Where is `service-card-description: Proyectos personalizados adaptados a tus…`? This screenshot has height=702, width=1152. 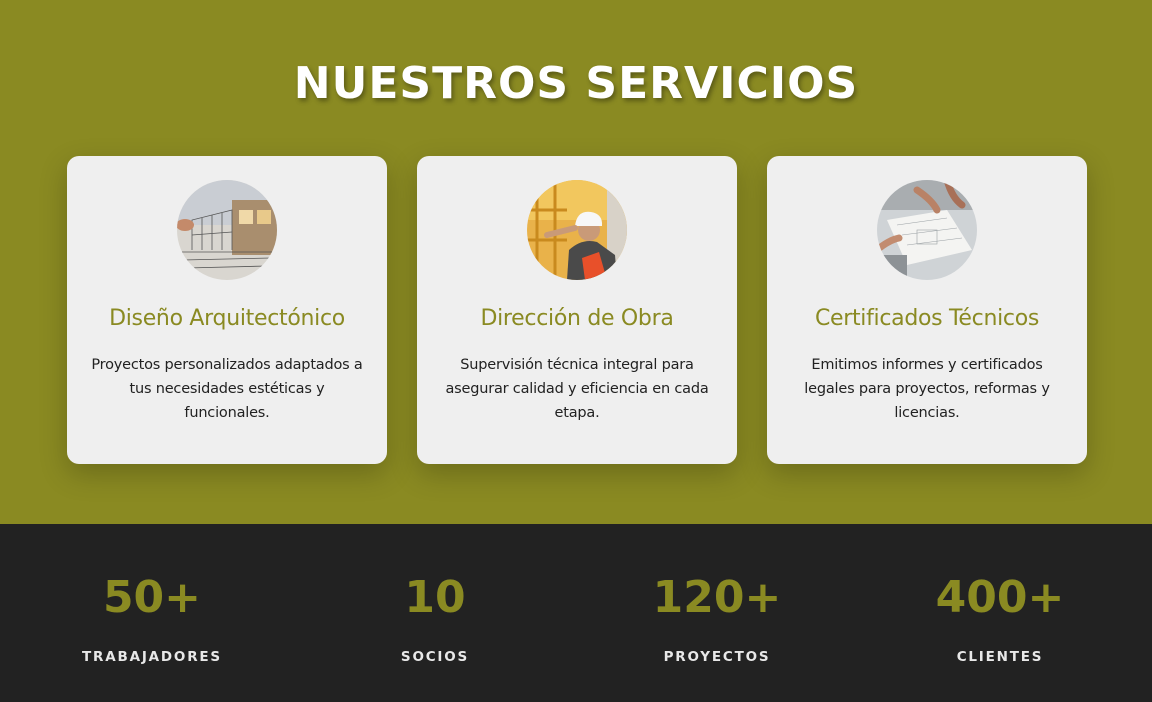
service-card-description: Proyectos personalizados adaptados a tus… is located at coordinates (227, 389).